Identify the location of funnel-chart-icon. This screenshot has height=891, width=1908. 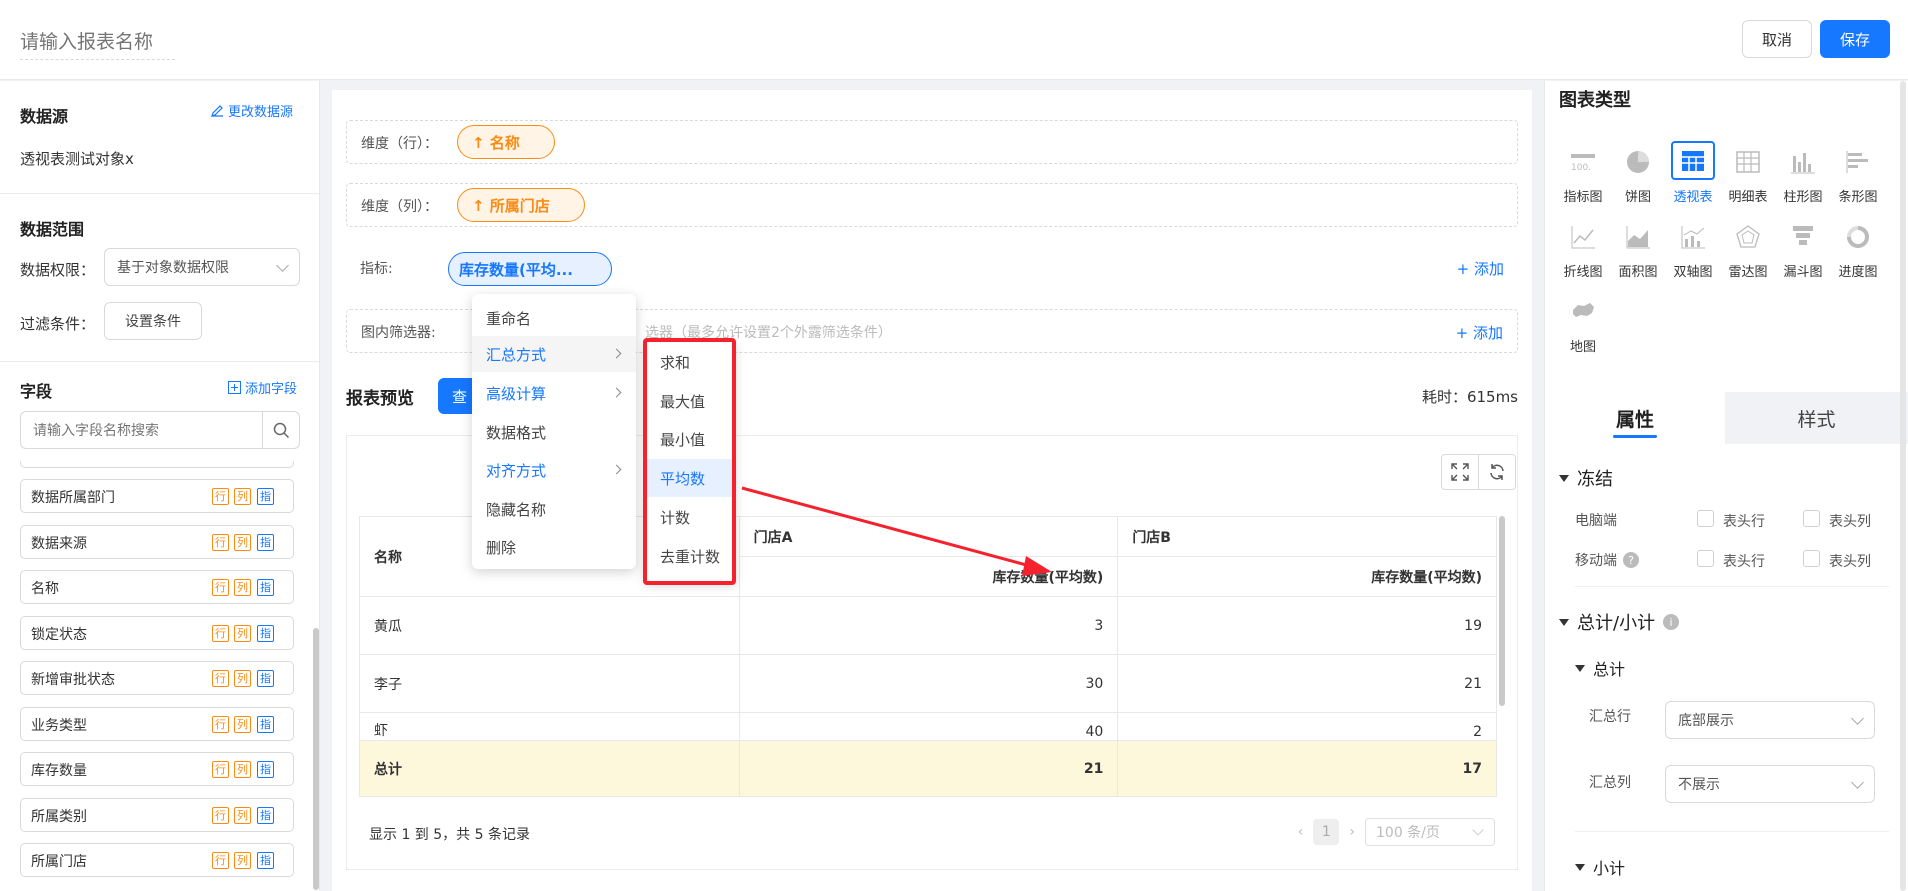
(1803, 235).